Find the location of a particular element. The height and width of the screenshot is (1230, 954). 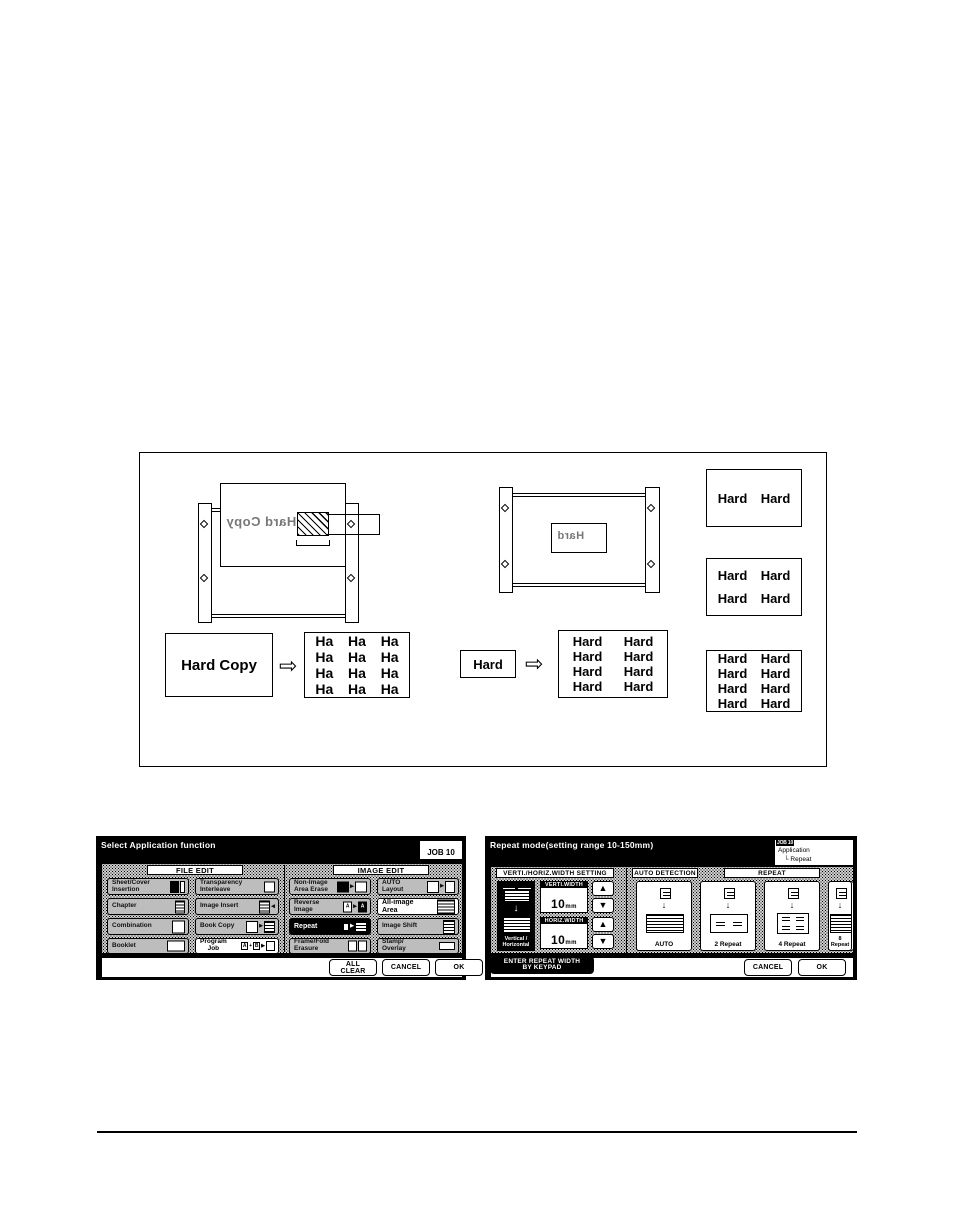

page-footer-rule is located at coordinates (477, 1132).